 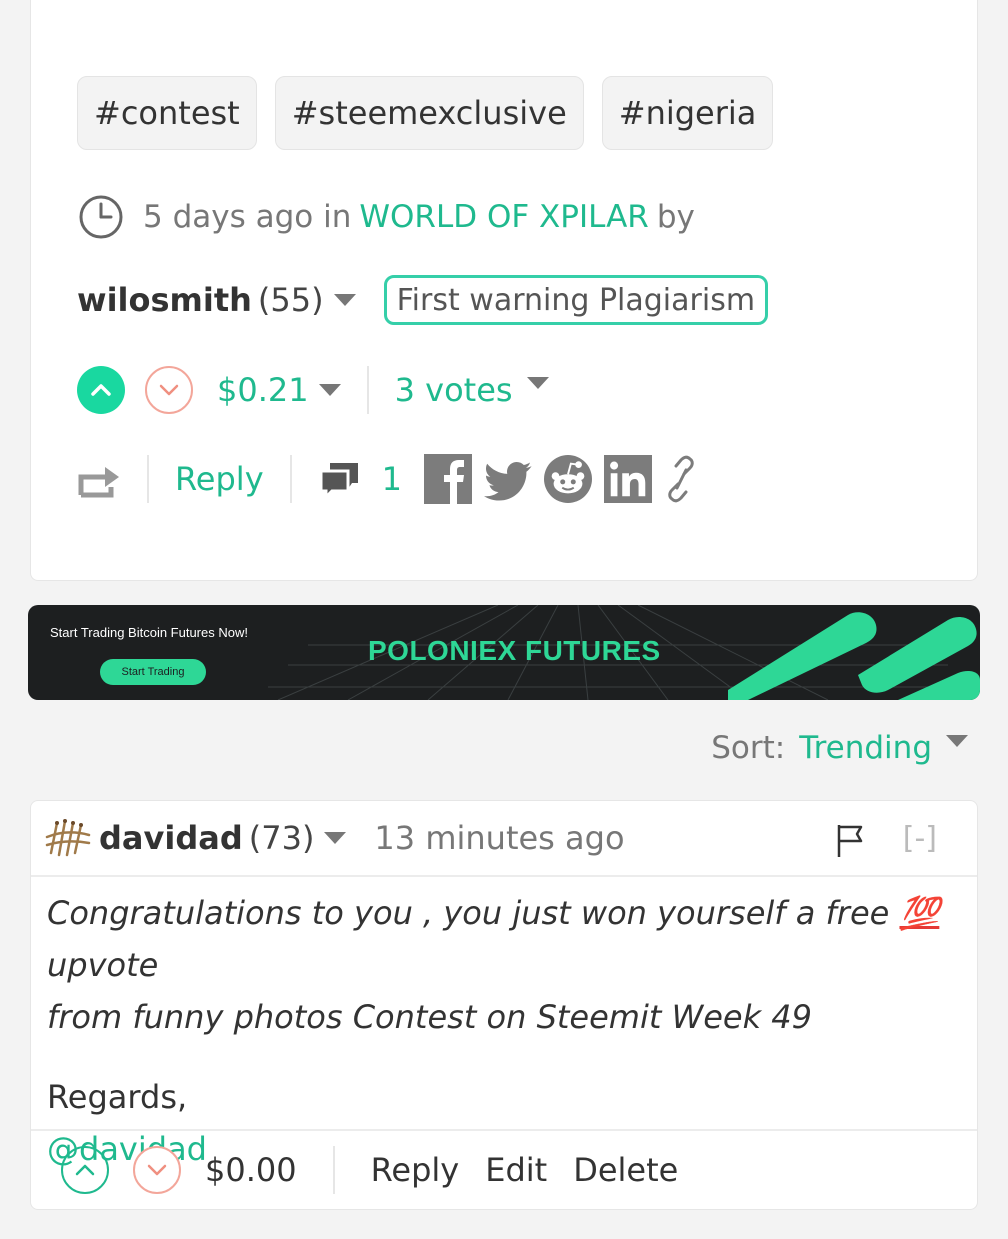 I want to click on comment-regards: Regards,, so click(x=117, y=1097).